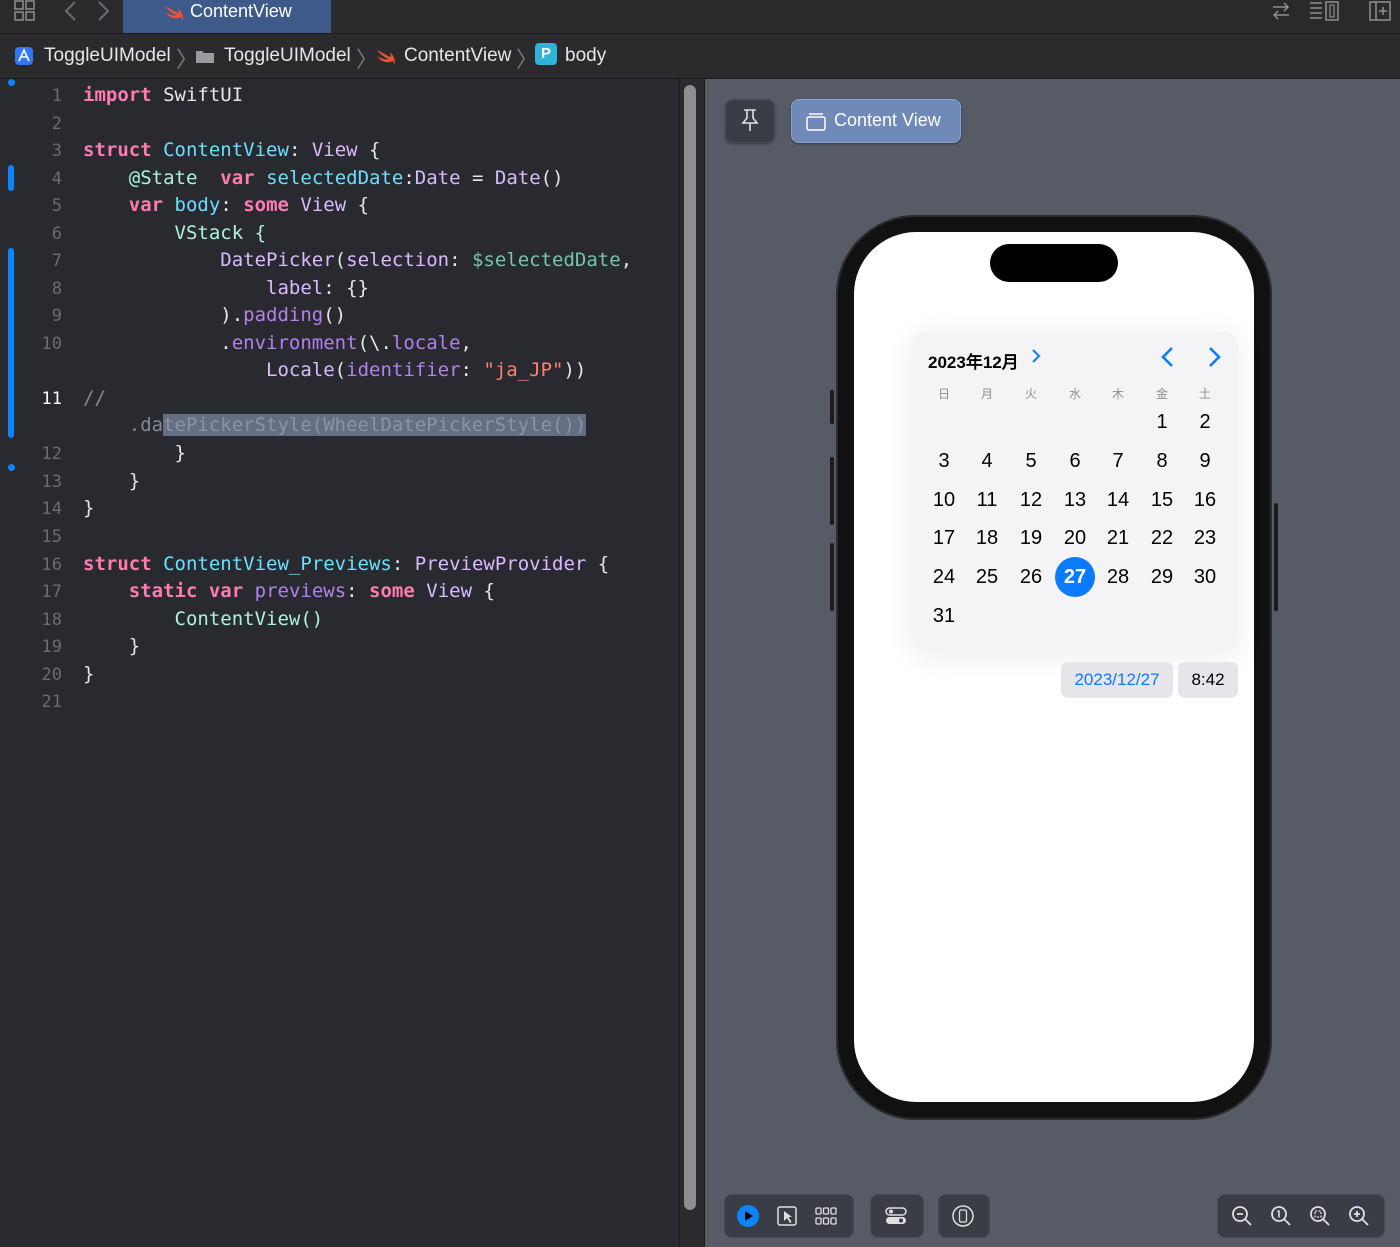  What do you see at coordinates (1205, 422) in the screenshot?
I see `day-cell: 2` at bounding box center [1205, 422].